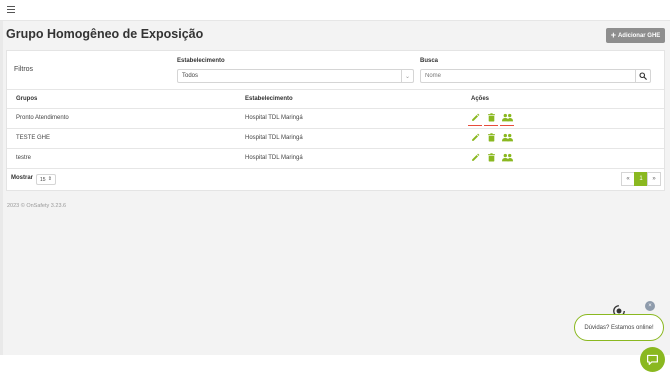  What do you see at coordinates (335, 10) in the screenshot?
I see `top-bar` at bounding box center [335, 10].